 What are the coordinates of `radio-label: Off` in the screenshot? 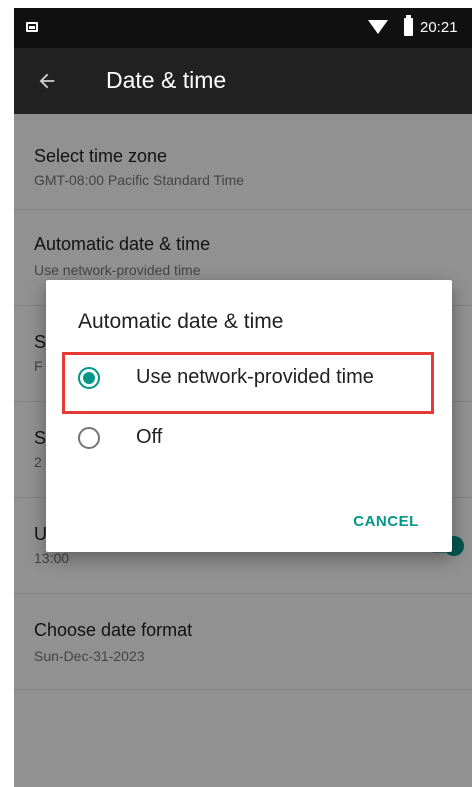 It's located at (149, 437).